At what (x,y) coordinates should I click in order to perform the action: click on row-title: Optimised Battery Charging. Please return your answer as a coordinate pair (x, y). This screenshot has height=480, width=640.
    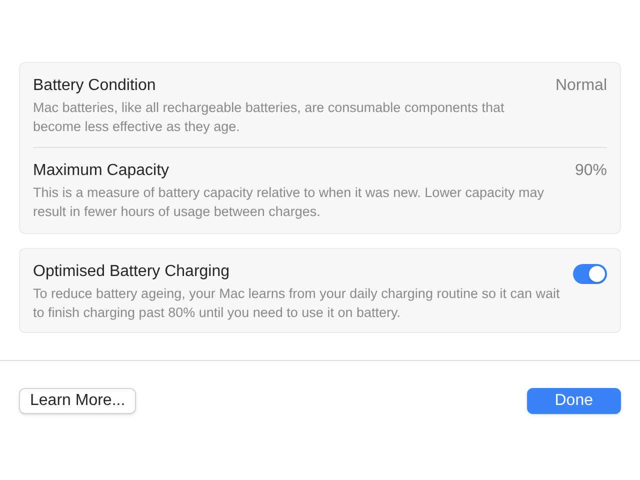
    Looking at the image, I should click on (132, 272).